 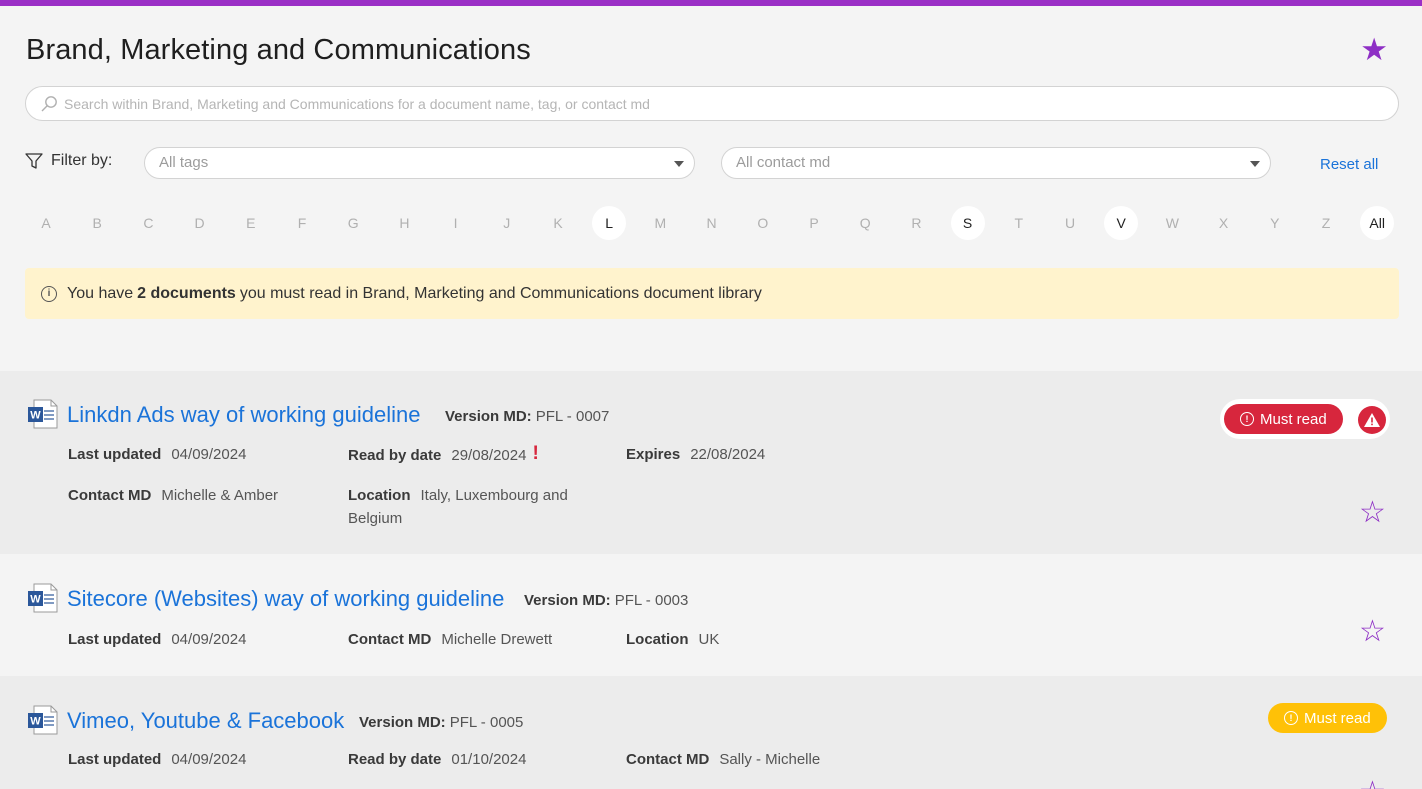 I want to click on version-md: Version MD: PFL - 0005, so click(x=441, y=722).